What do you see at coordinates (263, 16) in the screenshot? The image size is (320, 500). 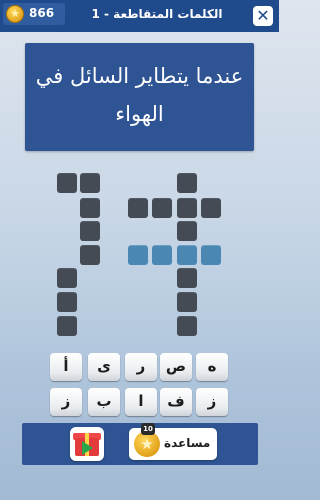 I see `close-icon: ✕` at bounding box center [263, 16].